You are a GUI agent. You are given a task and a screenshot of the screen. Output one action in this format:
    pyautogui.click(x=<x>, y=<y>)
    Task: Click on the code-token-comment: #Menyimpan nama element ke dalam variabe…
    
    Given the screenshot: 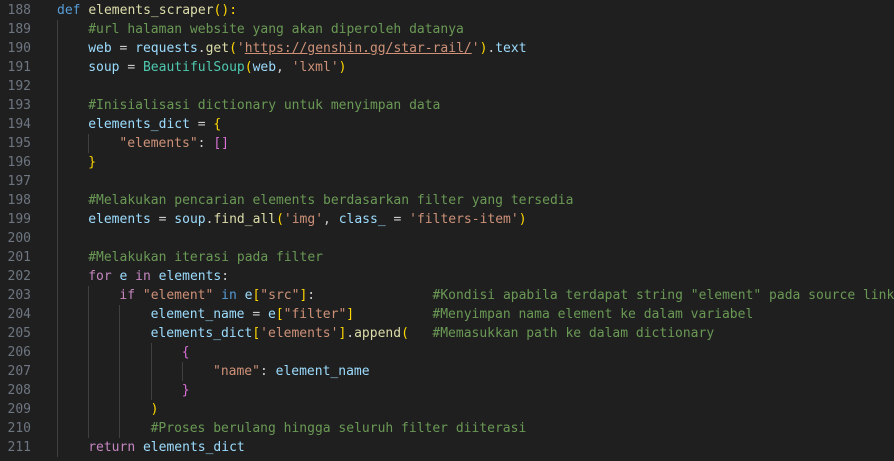 What is the action you would take?
    pyautogui.click(x=593, y=314)
    